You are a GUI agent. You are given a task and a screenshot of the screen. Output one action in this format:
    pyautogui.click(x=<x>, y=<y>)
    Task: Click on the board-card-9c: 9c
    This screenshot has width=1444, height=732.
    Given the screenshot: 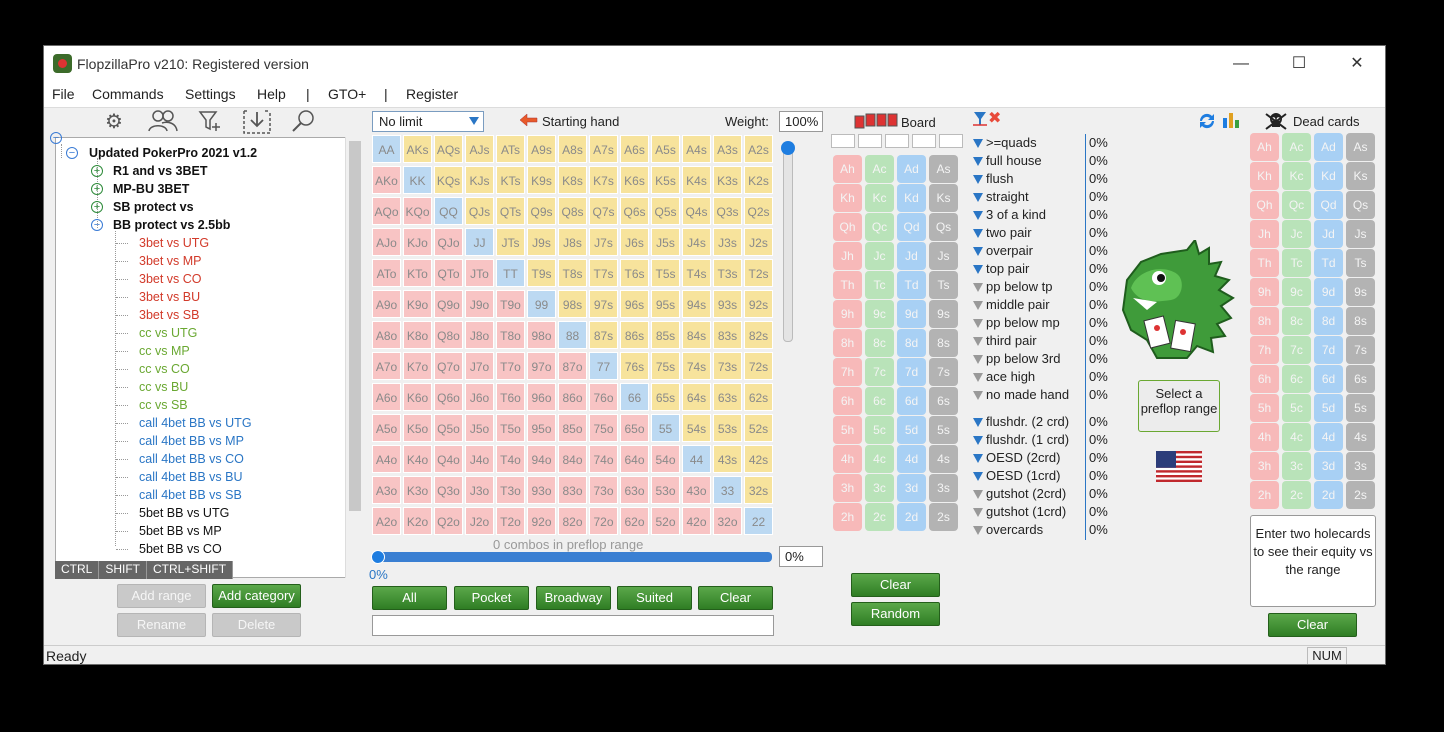 What is the action you would take?
    pyautogui.click(x=879, y=314)
    